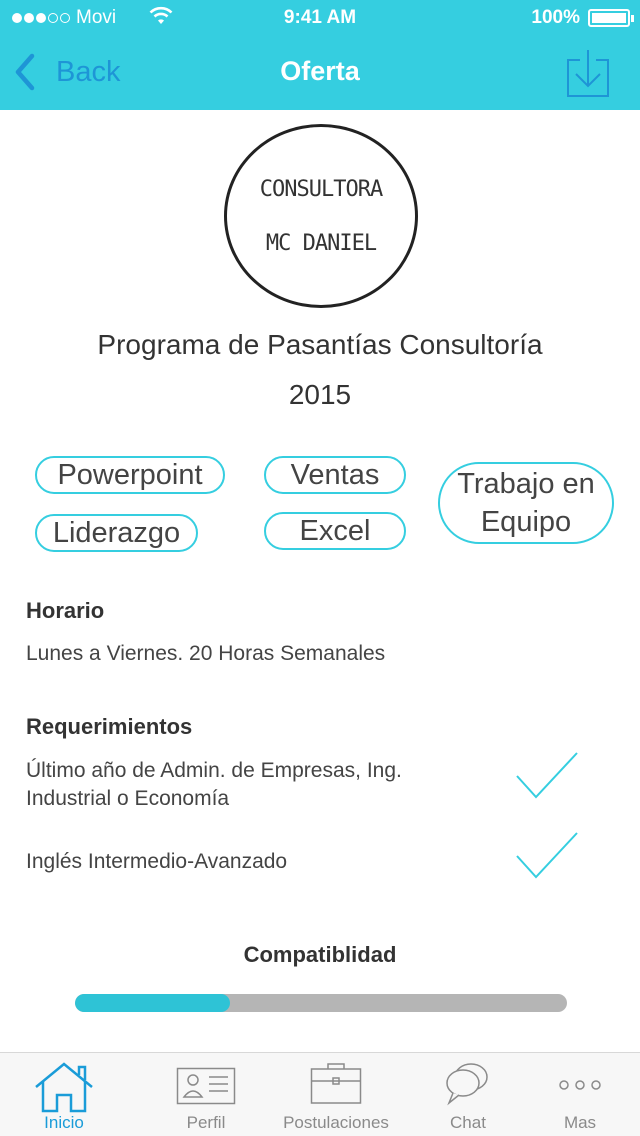  I want to click on horario-text: Lunes a Viernes. 20 Horas Semanales, so click(206, 653).